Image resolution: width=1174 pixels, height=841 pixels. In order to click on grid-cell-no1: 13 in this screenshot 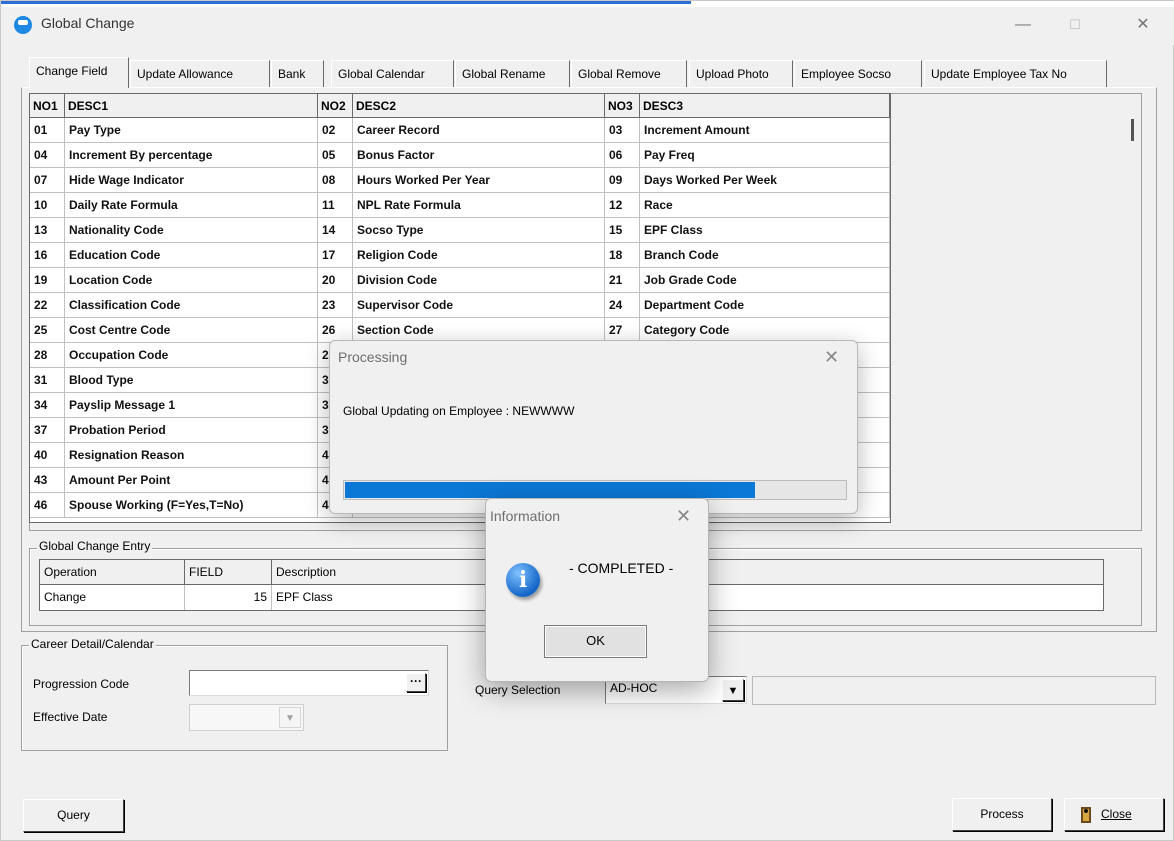, I will do `click(47, 230)`.